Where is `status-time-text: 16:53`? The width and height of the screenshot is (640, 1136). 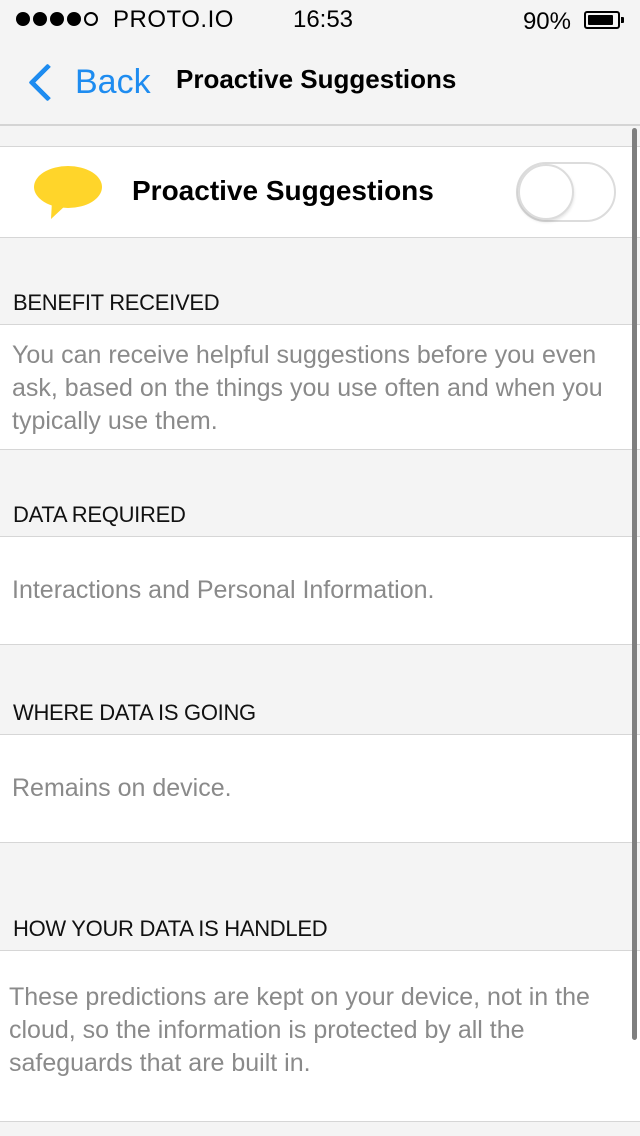 status-time-text: 16:53 is located at coordinates (323, 19).